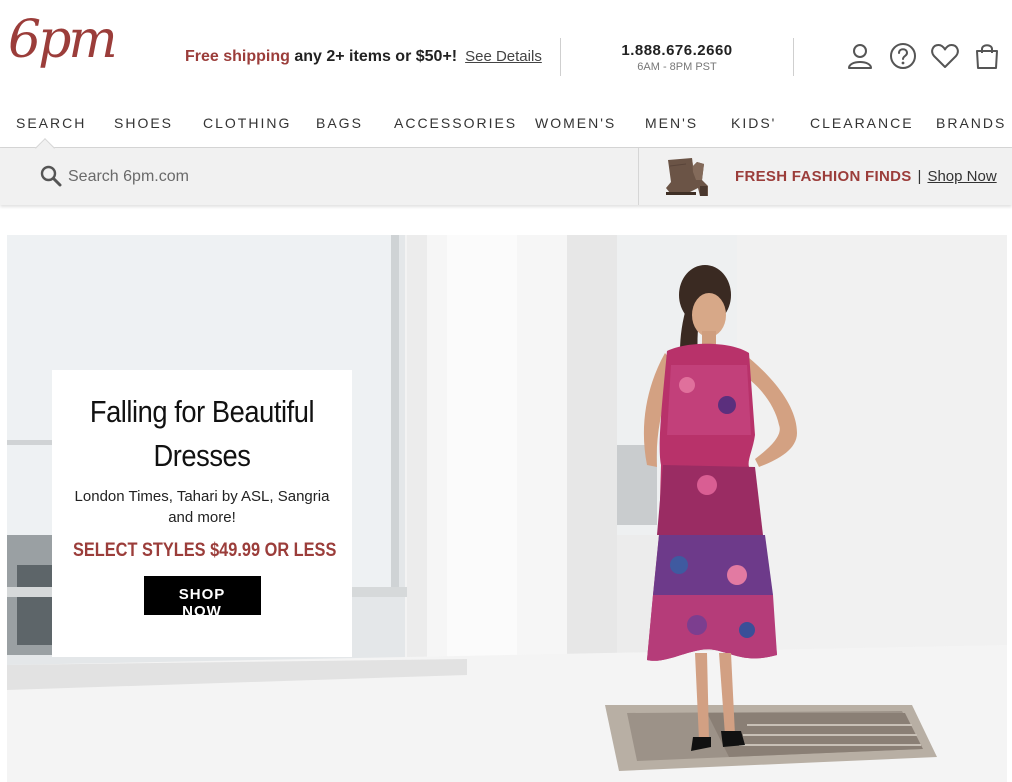  What do you see at coordinates (339, 123) in the screenshot?
I see `nav-item-bags: BAGS` at bounding box center [339, 123].